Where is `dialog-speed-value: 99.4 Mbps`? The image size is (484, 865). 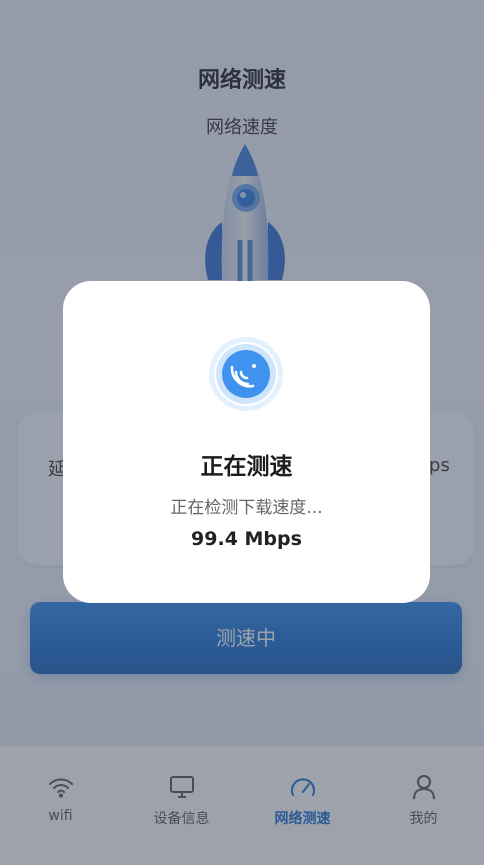
dialog-speed-value: 99.4 Mbps is located at coordinates (246, 539).